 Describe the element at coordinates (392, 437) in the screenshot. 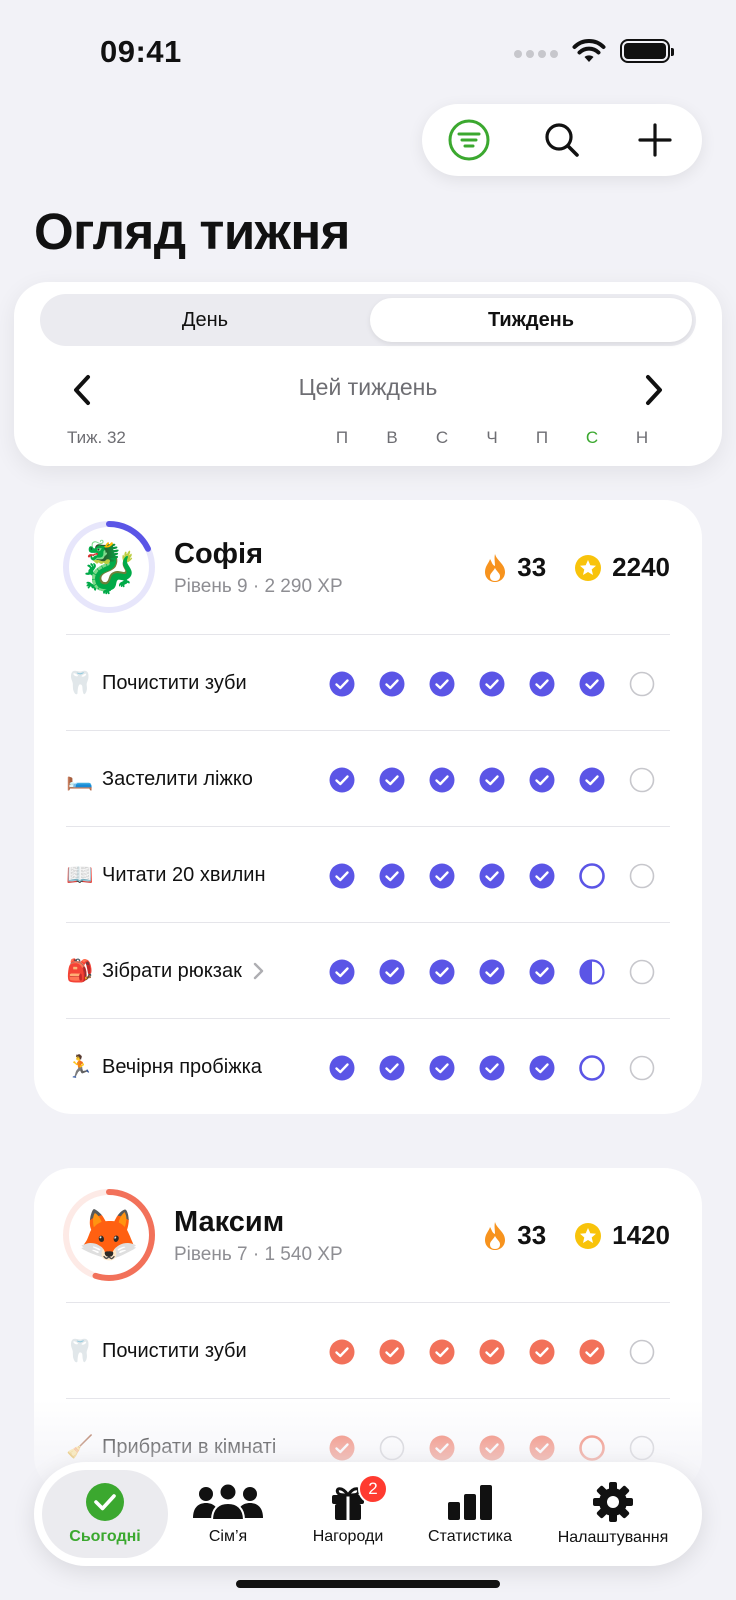

I see `day-letter-1: В` at that location.